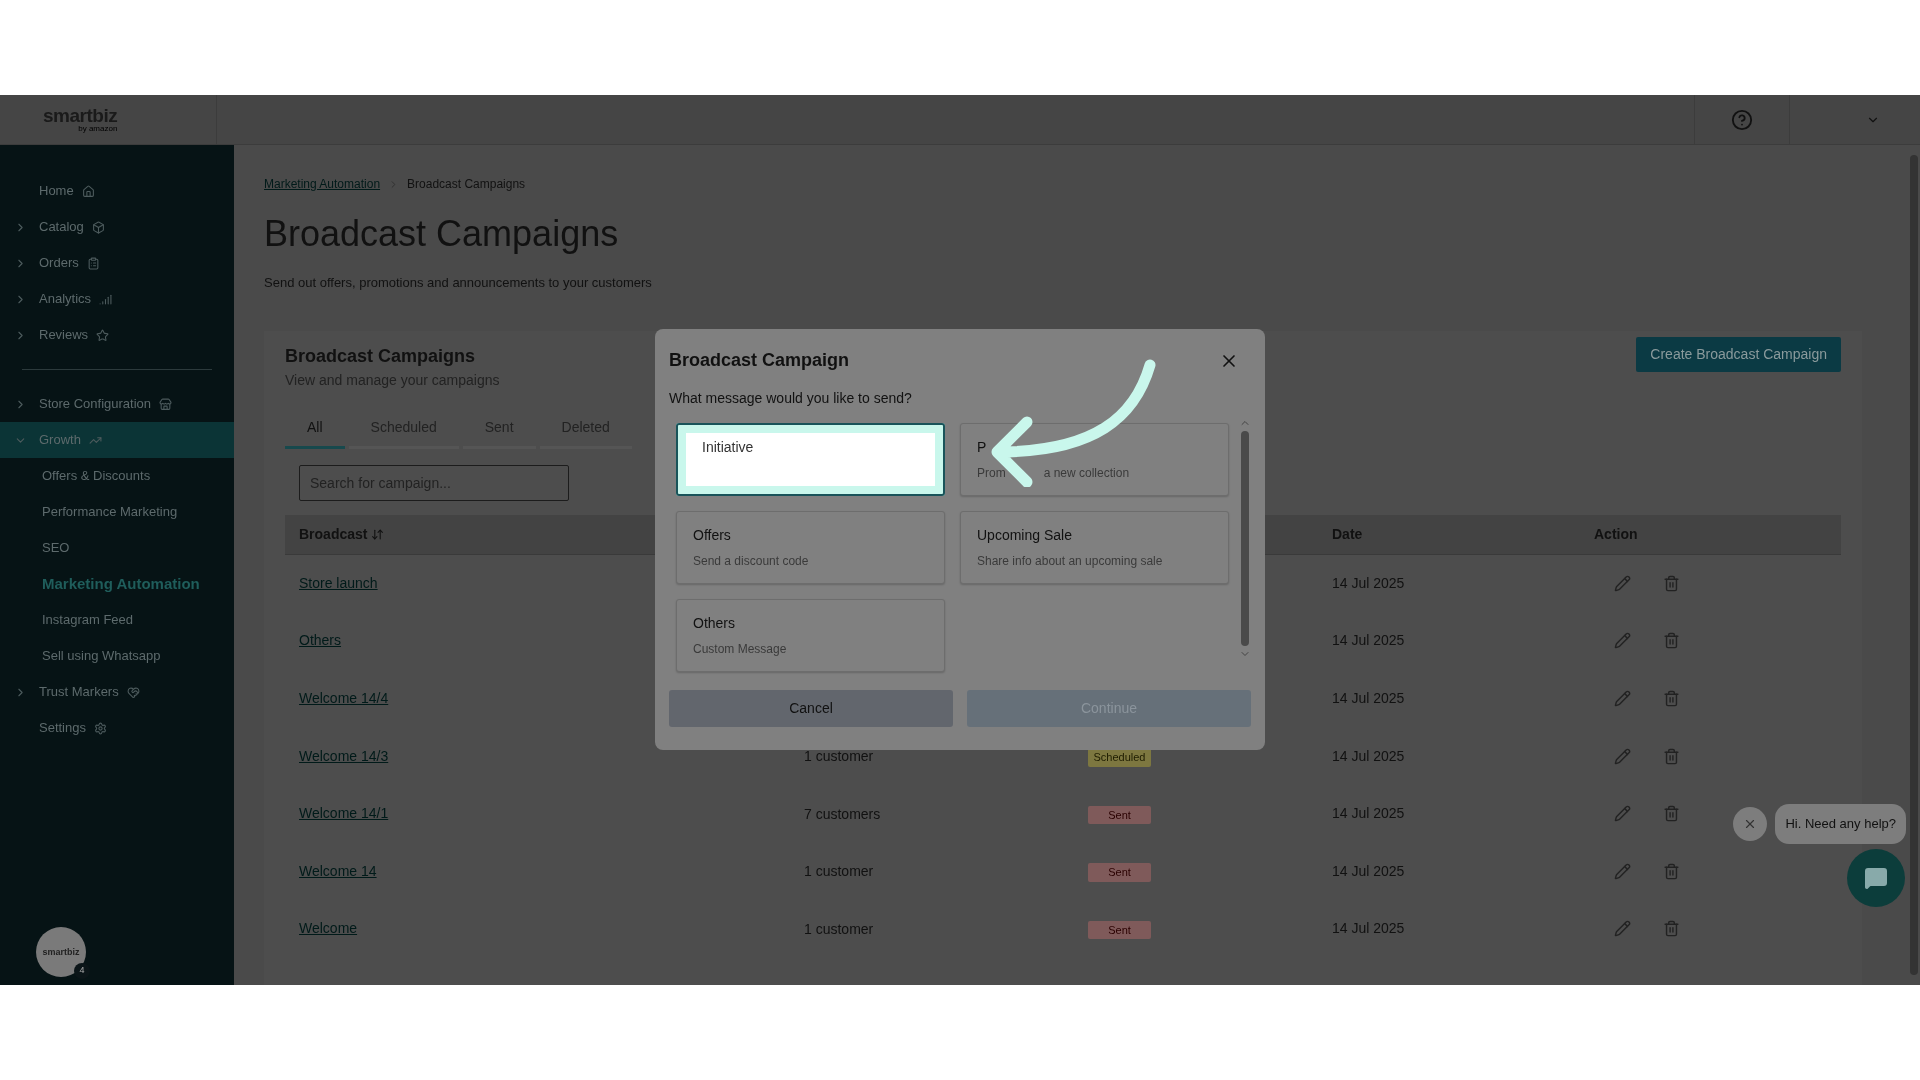  What do you see at coordinates (82, 971) in the screenshot?
I see `notification-badge: 4` at bounding box center [82, 971].